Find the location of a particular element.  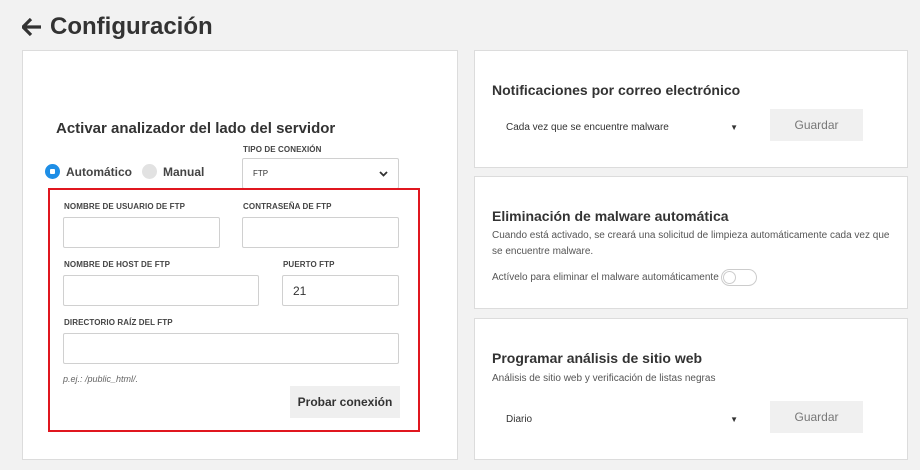

manual-radio is located at coordinates (149, 171).